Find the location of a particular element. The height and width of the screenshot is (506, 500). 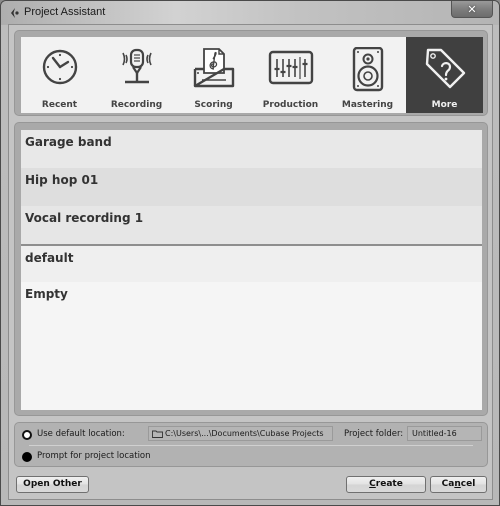

default-location-path-field: C:\Users\...\Documents\Cubase Projects is located at coordinates (240, 433).